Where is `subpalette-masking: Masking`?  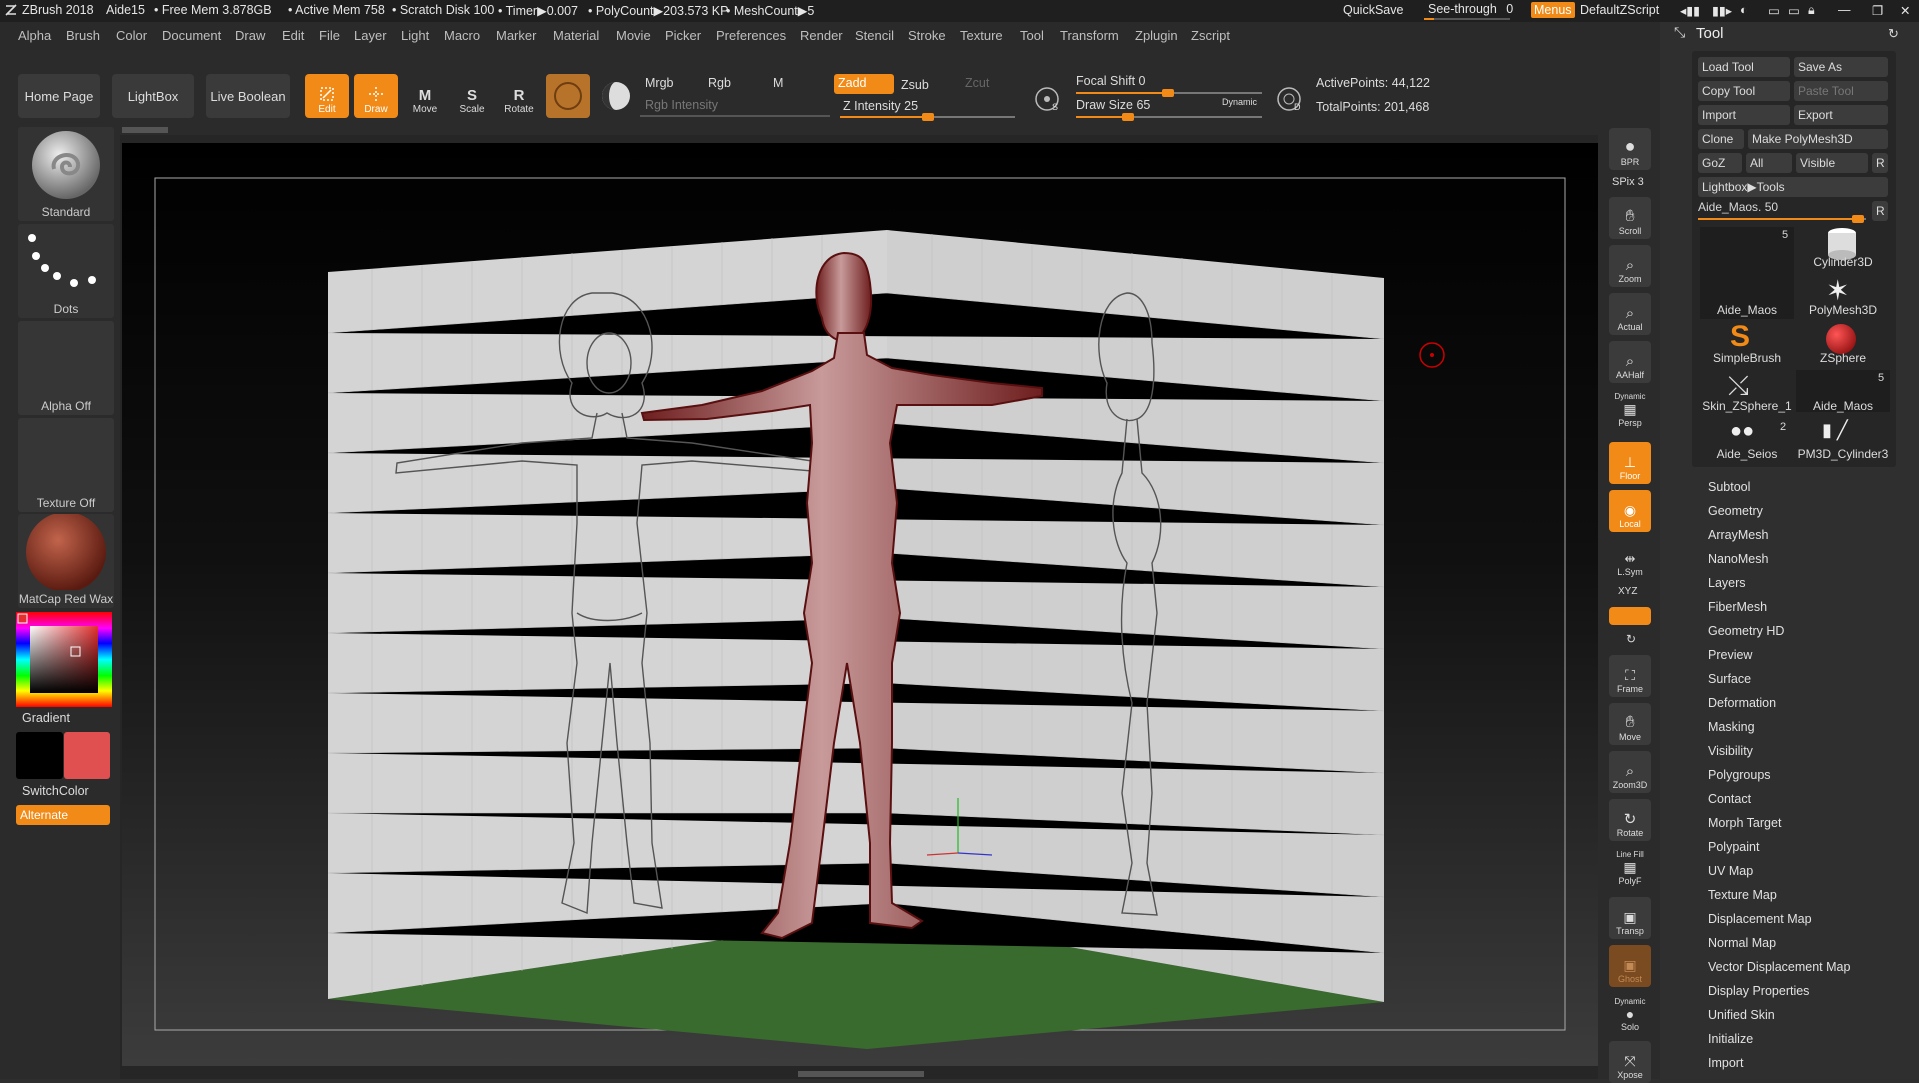
subpalette-masking: Masking is located at coordinates (1731, 727).